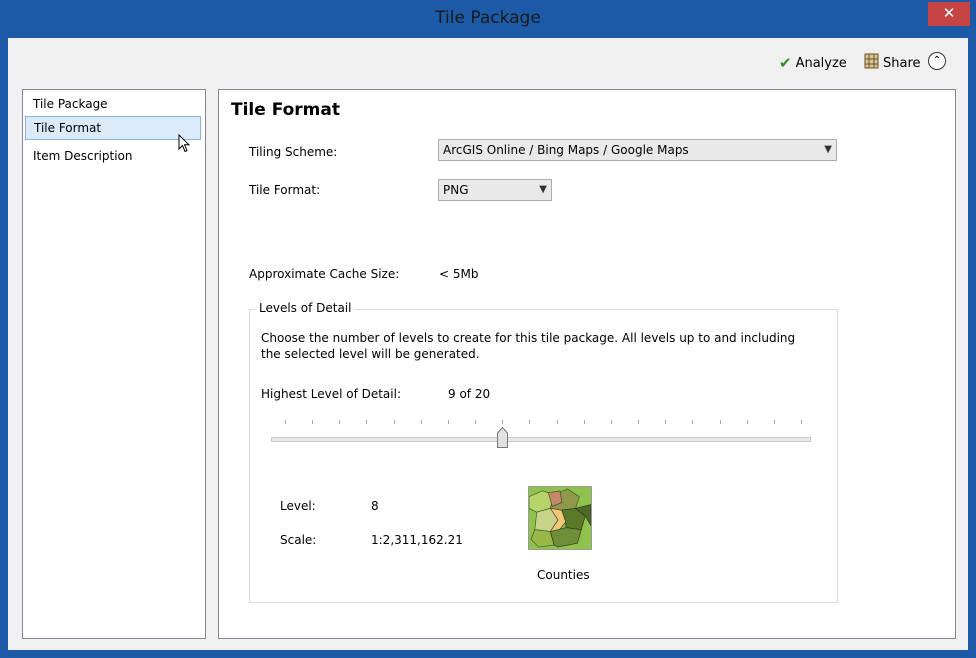 The image size is (976, 658). Describe the element at coordinates (285, 190) in the screenshot. I see `tile-format-label: Tile Format:` at that location.